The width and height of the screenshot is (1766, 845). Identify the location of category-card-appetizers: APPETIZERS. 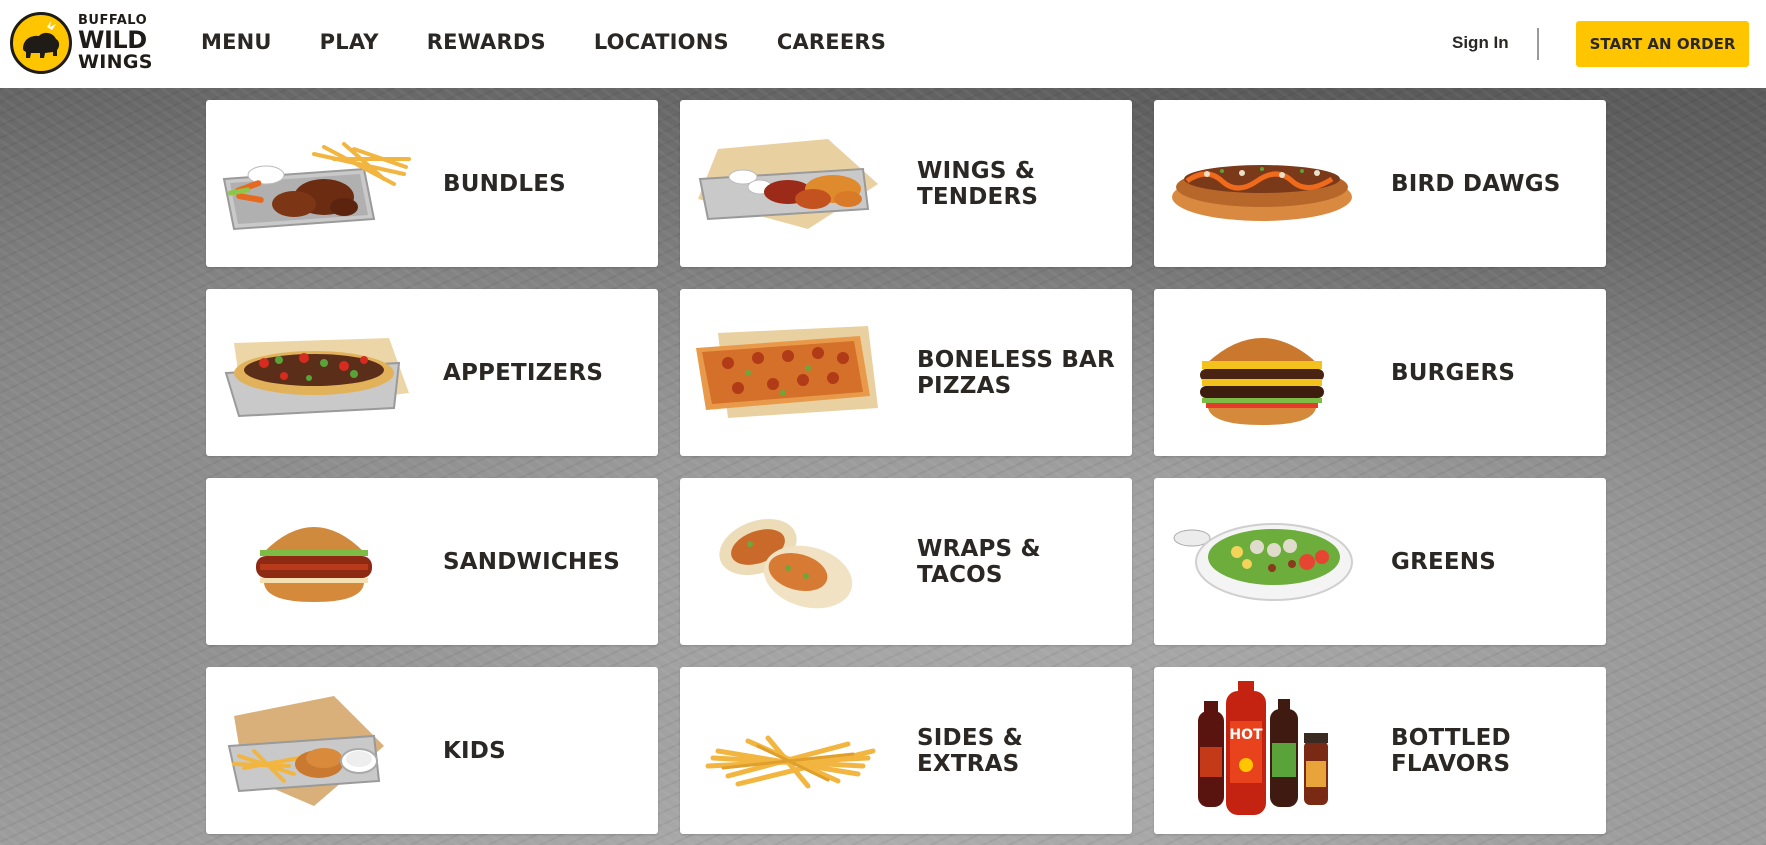
(432, 372).